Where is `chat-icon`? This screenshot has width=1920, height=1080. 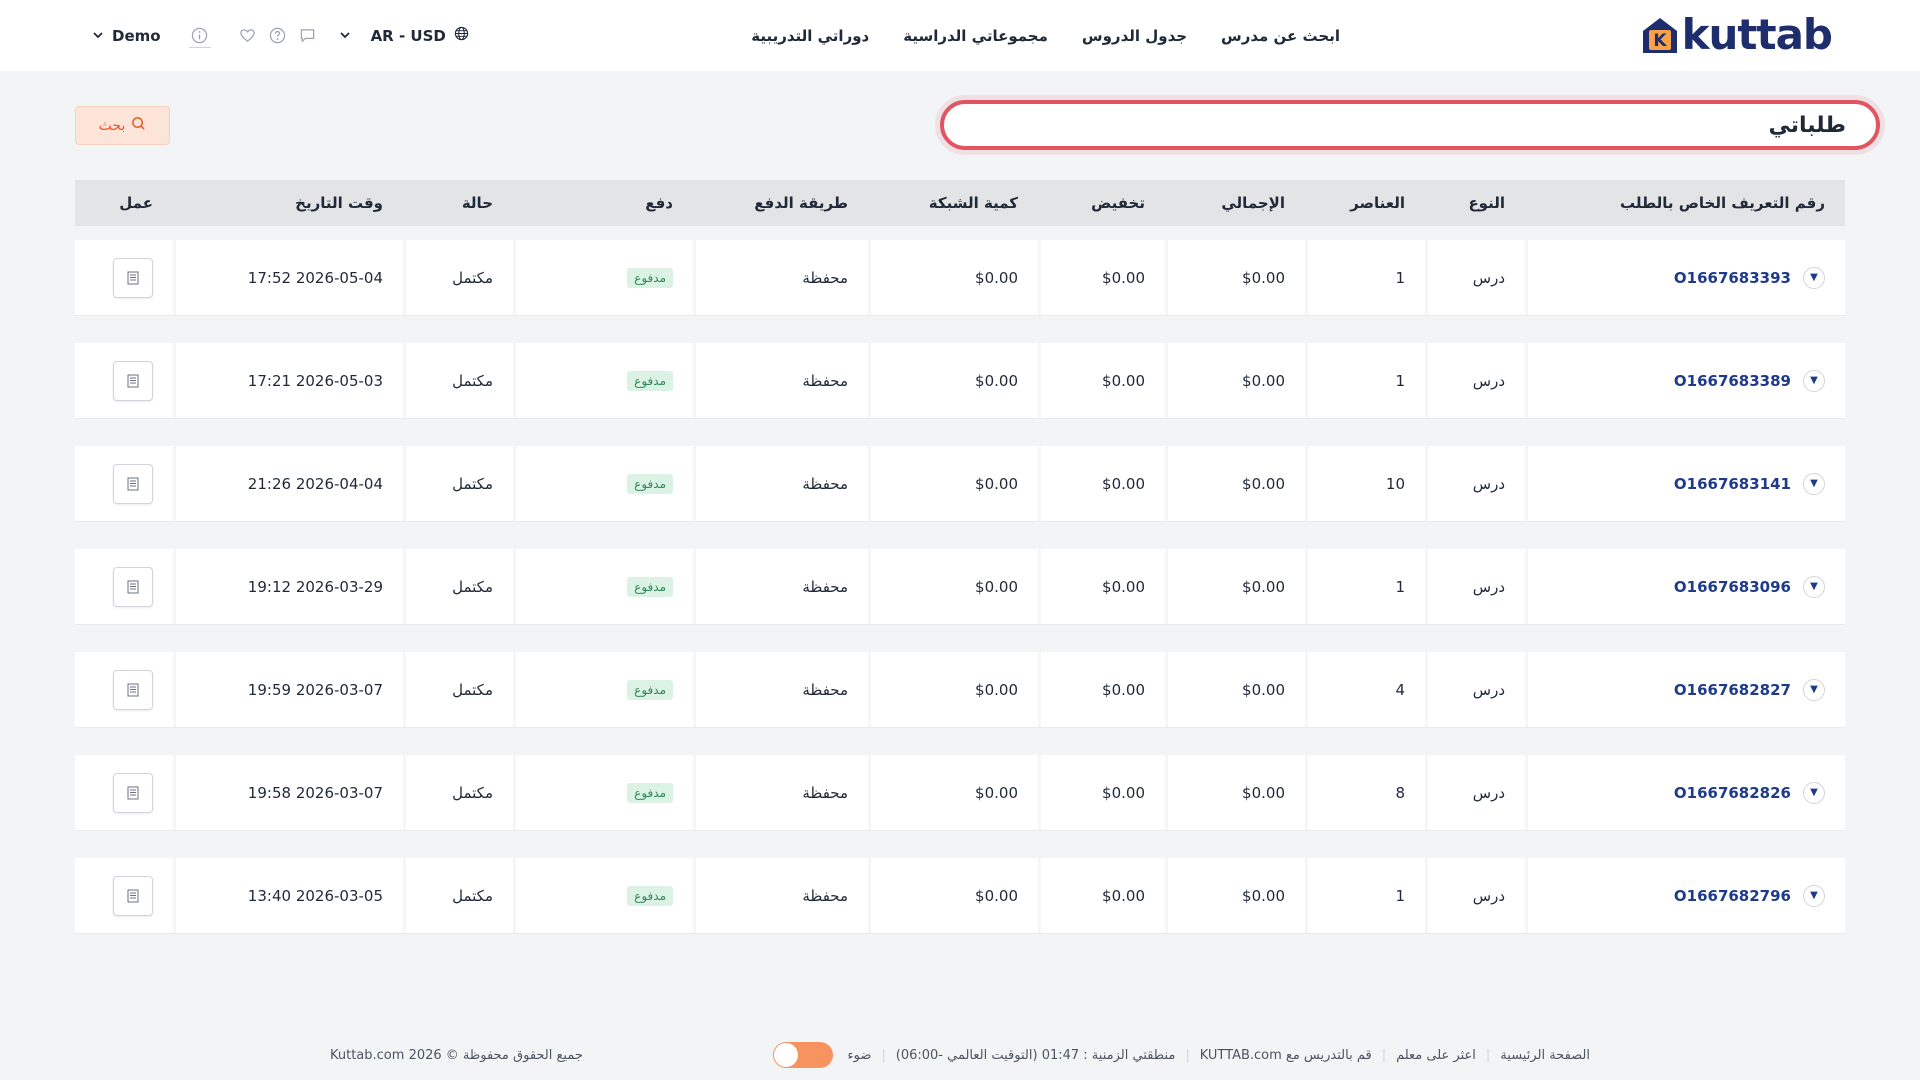 chat-icon is located at coordinates (308, 36).